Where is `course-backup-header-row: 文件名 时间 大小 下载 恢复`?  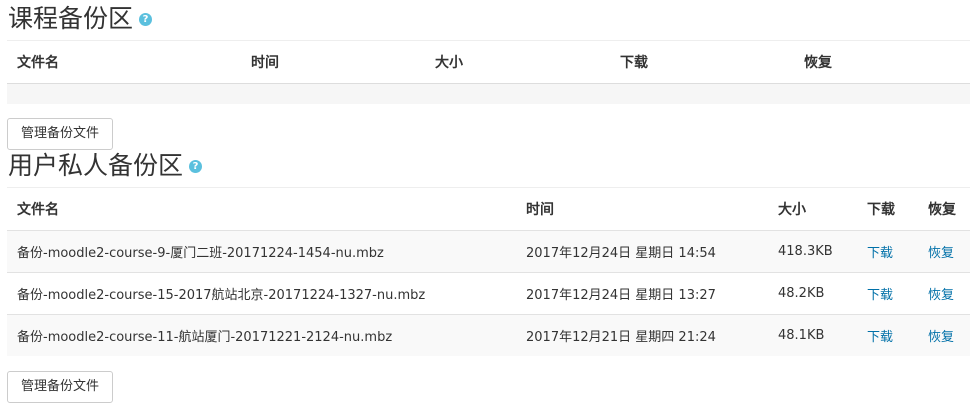 course-backup-header-row: 文件名 时间 大小 下载 恢复 is located at coordinates (488, 62).